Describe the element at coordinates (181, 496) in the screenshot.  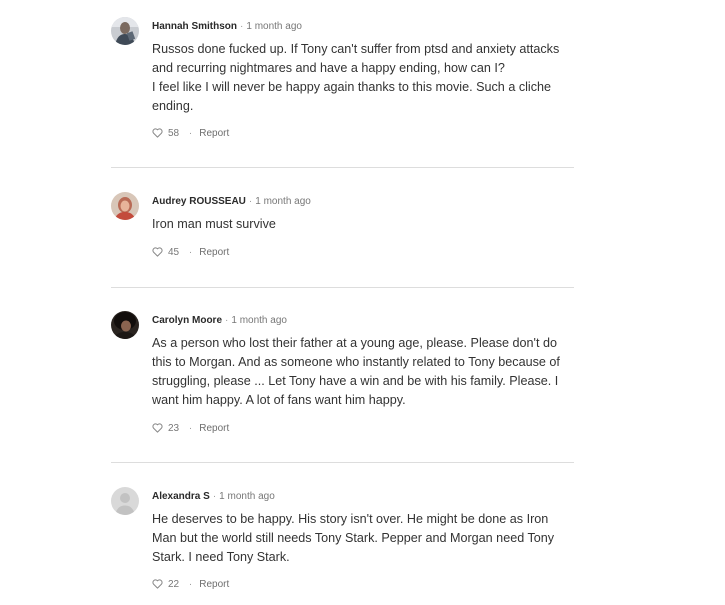
I see `author-name: Alexandra S` at that location.